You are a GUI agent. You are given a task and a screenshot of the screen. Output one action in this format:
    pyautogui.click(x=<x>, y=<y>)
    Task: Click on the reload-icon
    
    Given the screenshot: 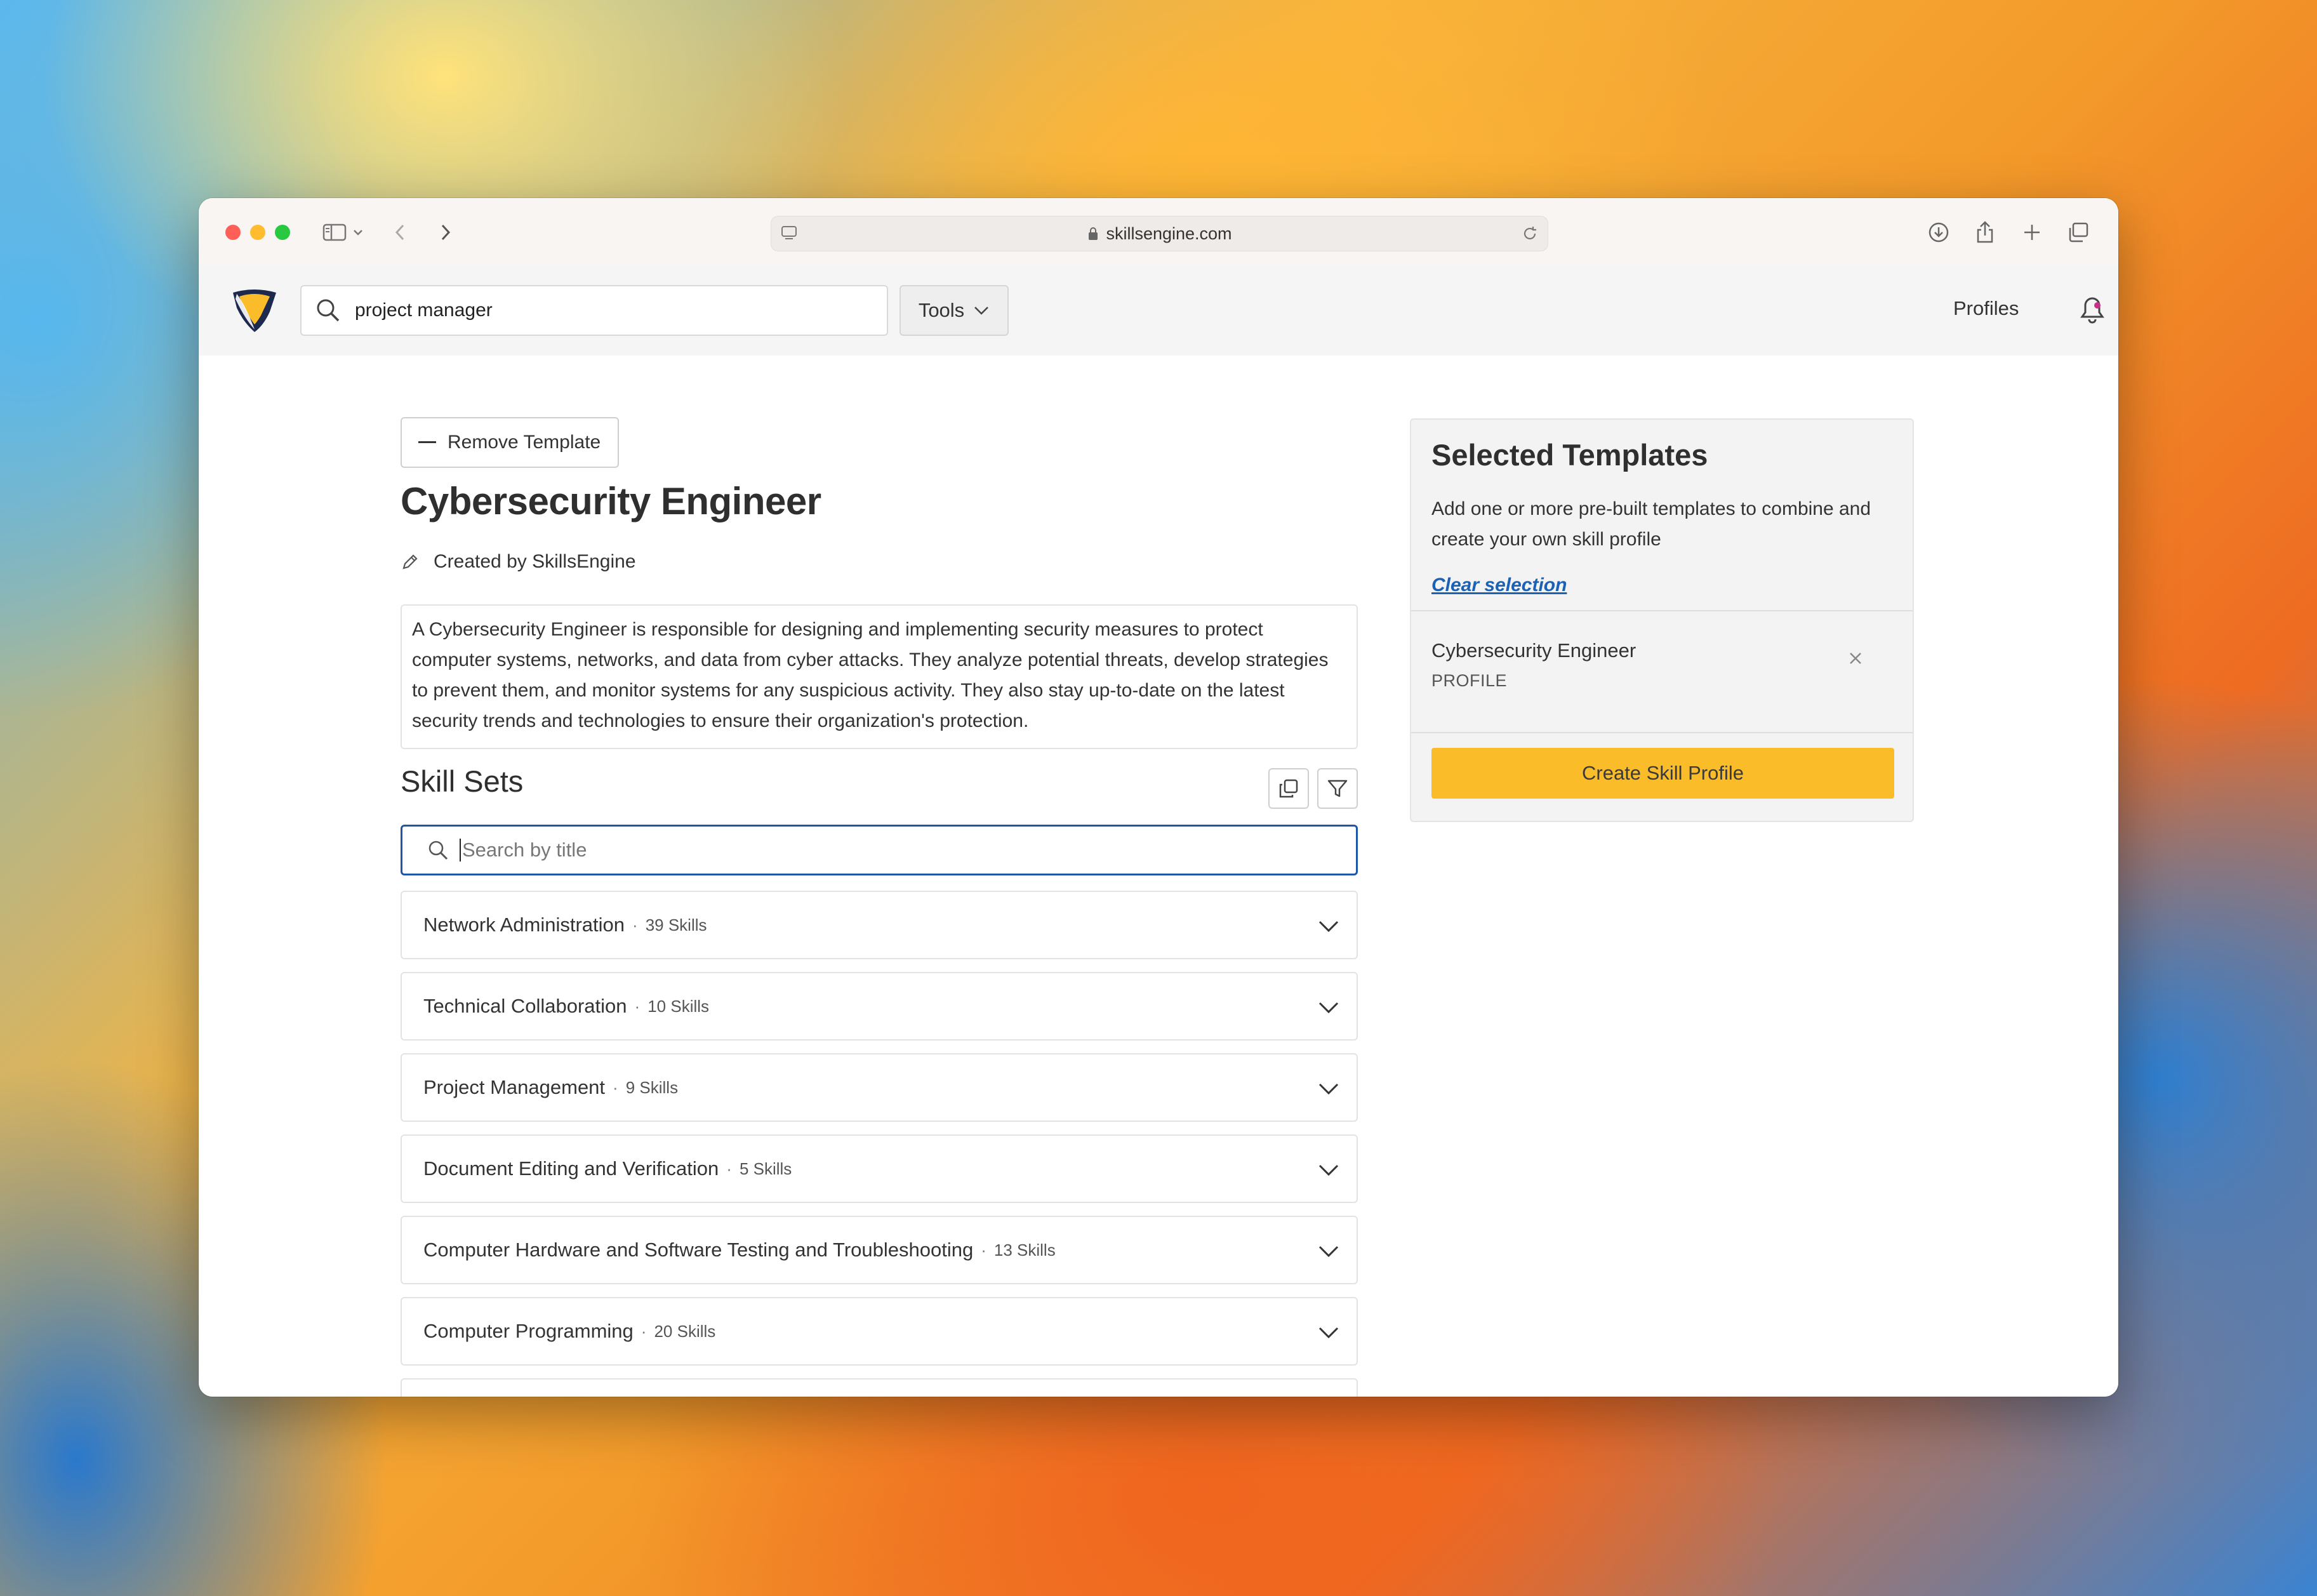 What is the action you would take?
    pyautogui.click(x=1530, y=236)
    